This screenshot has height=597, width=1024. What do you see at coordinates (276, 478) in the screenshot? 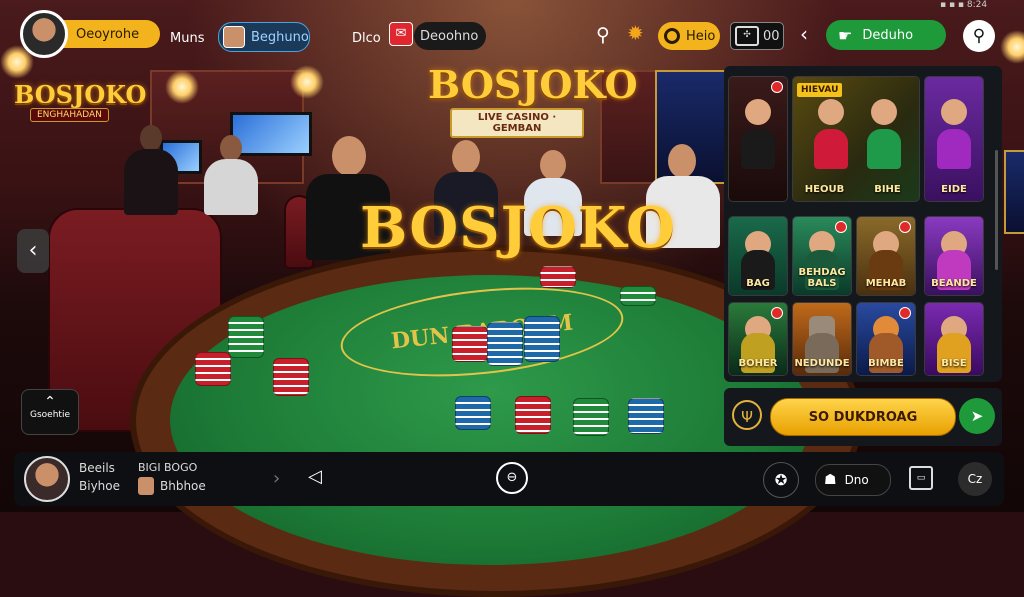
I see `chevron-right-icon: ›` at bounding box center [276, 478].